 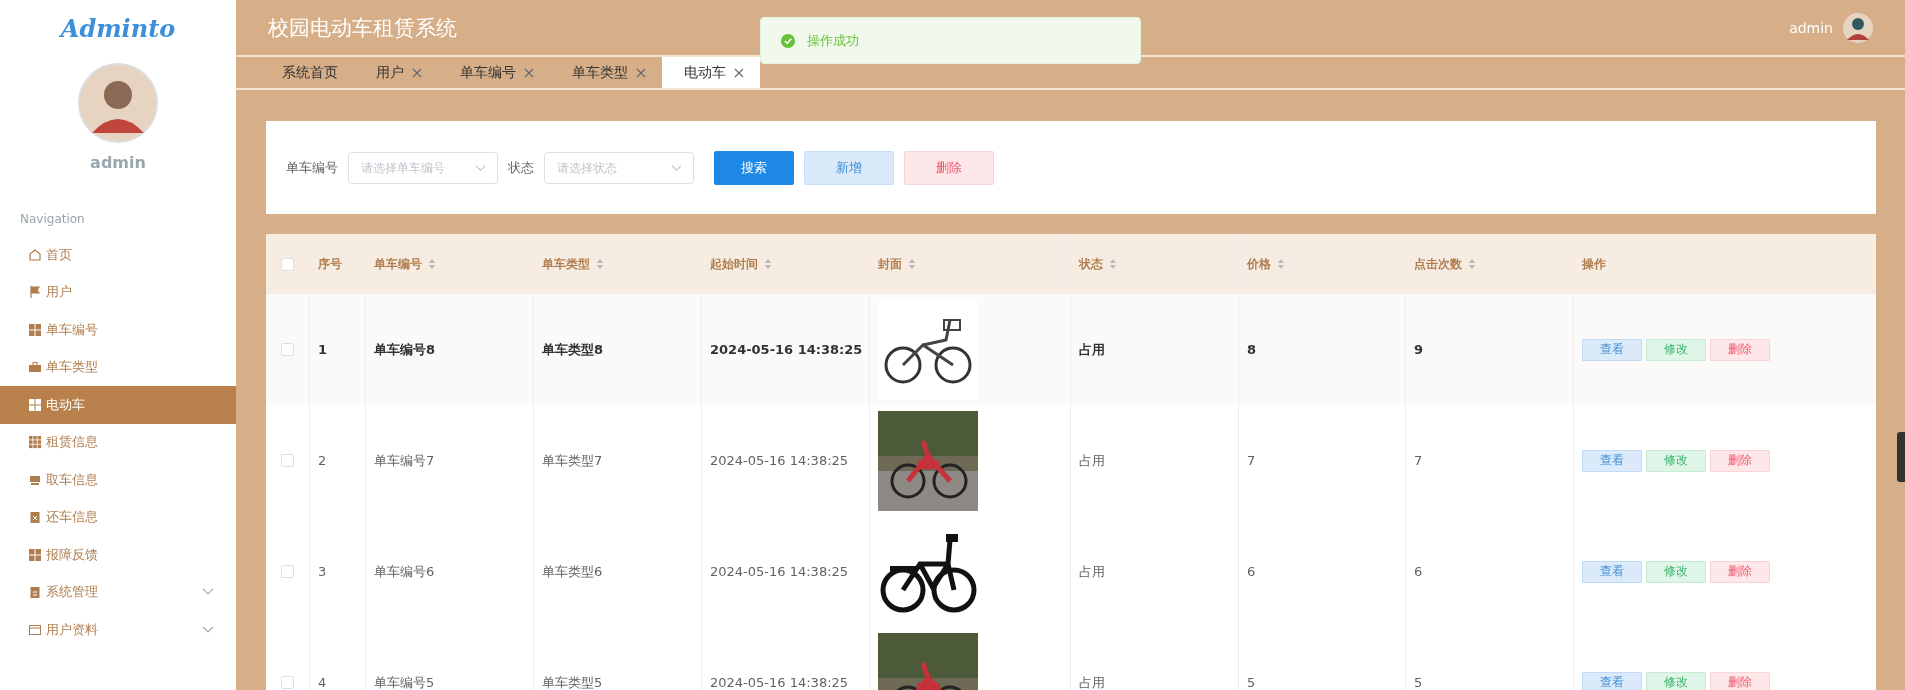 What do you see at coordinates (59, 292) in the screenshot?
I see `nav-label: 用户` at bounding box center [59, 292].